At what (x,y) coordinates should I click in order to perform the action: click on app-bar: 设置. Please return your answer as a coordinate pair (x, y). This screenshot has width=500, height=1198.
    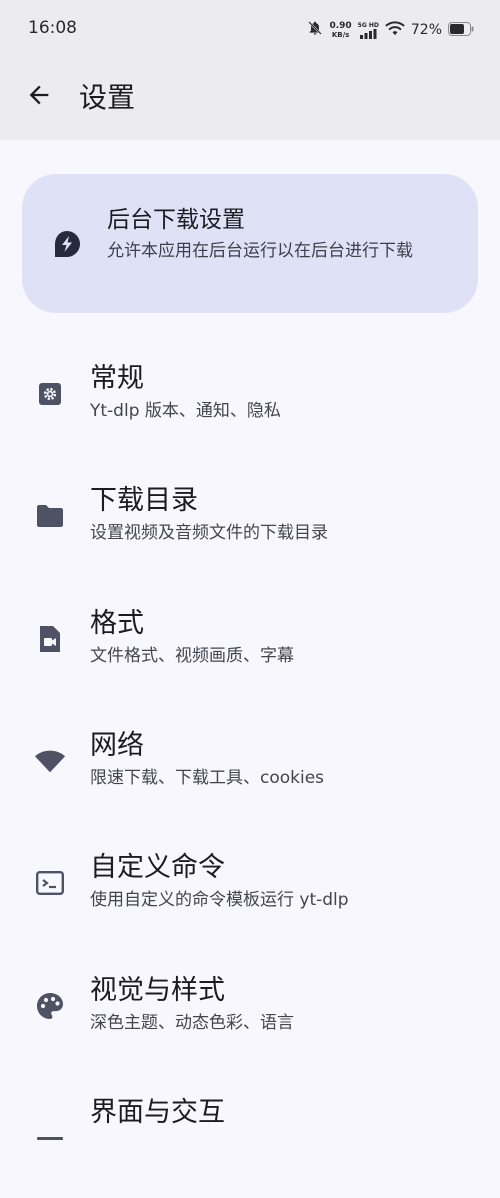
    Looking at the image, I should click on (250, 100).